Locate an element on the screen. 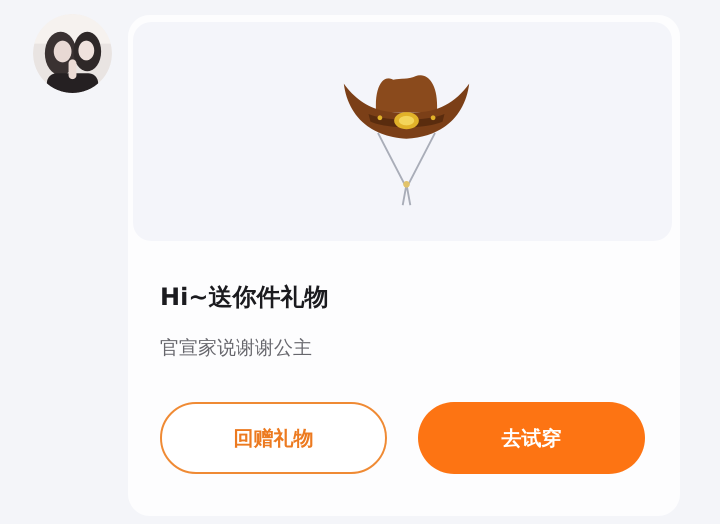 This screenshot has height=524, width=720. gift-title: Hi~送你件礼物 is located at coordinates (245, 297).